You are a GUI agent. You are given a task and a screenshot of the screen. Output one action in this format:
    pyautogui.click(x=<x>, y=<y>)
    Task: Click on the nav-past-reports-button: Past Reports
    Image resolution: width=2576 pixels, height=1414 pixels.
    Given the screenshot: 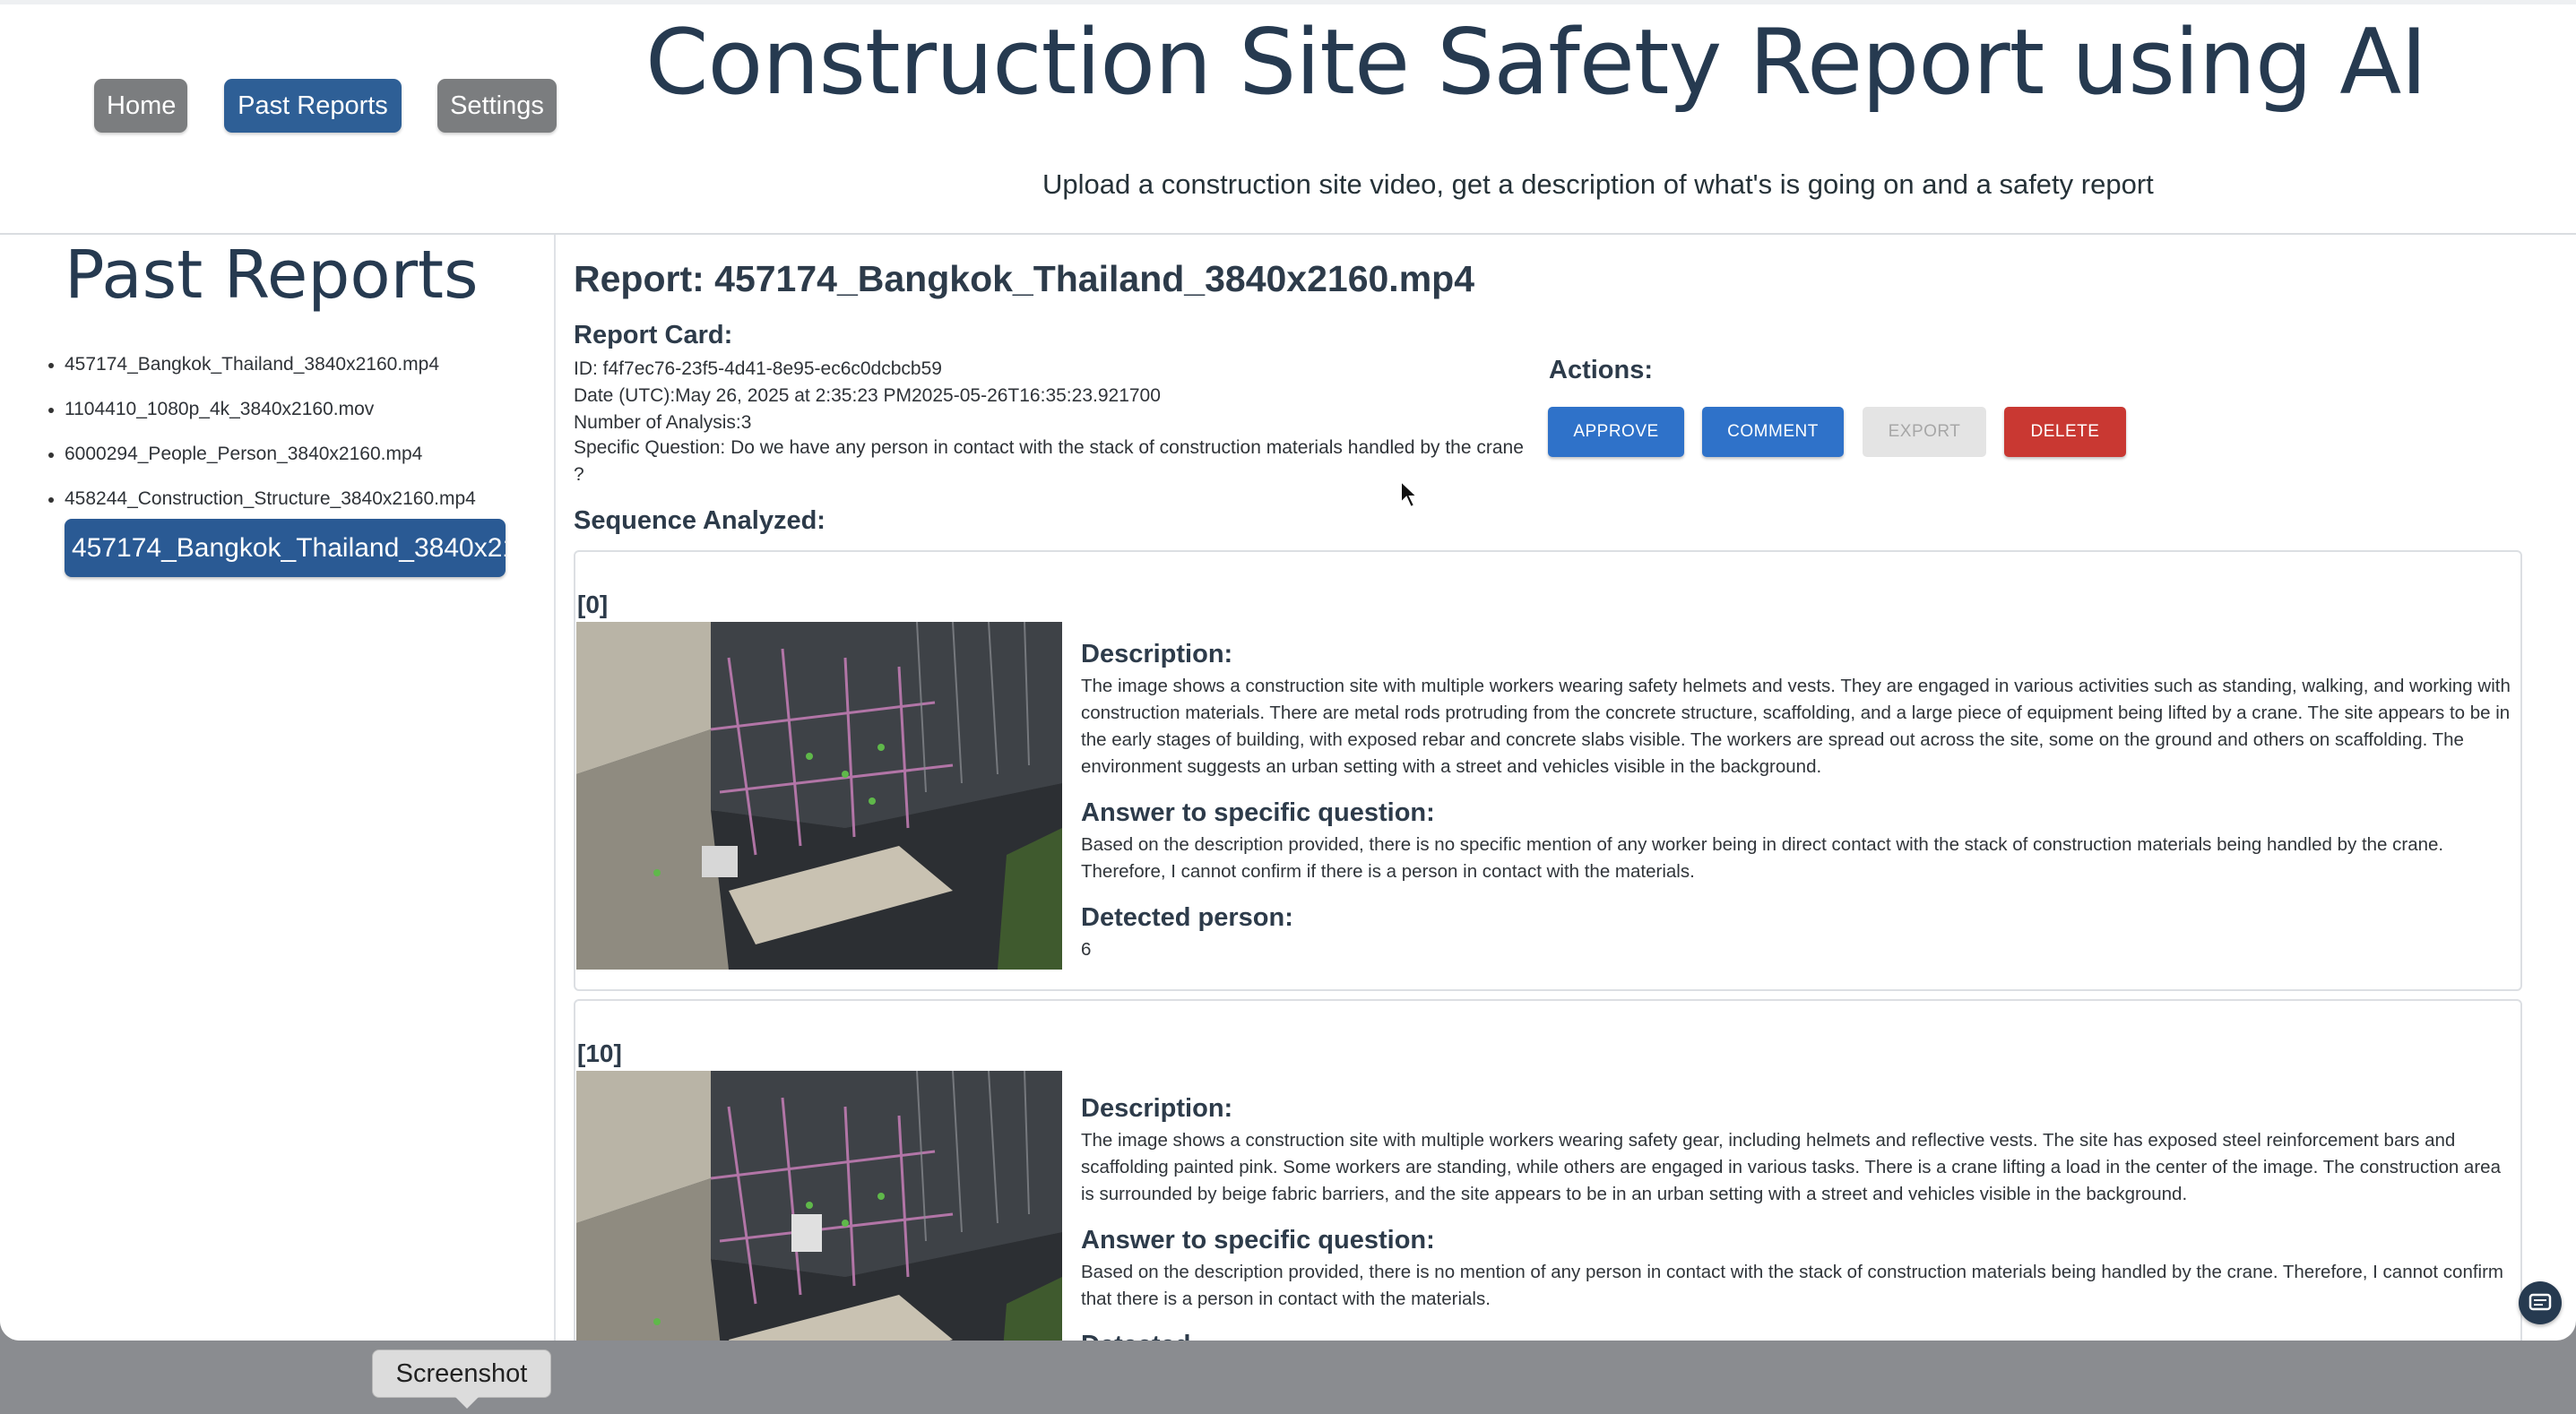 What is the action you would take?
    pyautogui.click(x=313, y=106)
    